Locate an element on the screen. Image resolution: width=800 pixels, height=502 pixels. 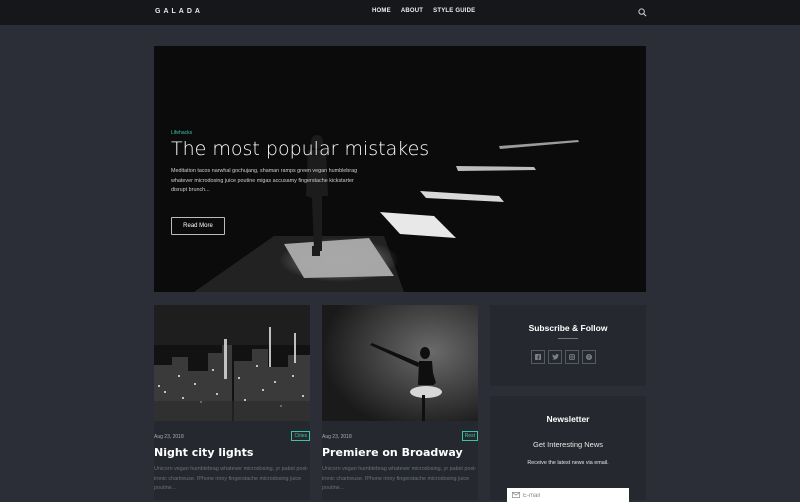
divider is located at coordinates (568, 338).